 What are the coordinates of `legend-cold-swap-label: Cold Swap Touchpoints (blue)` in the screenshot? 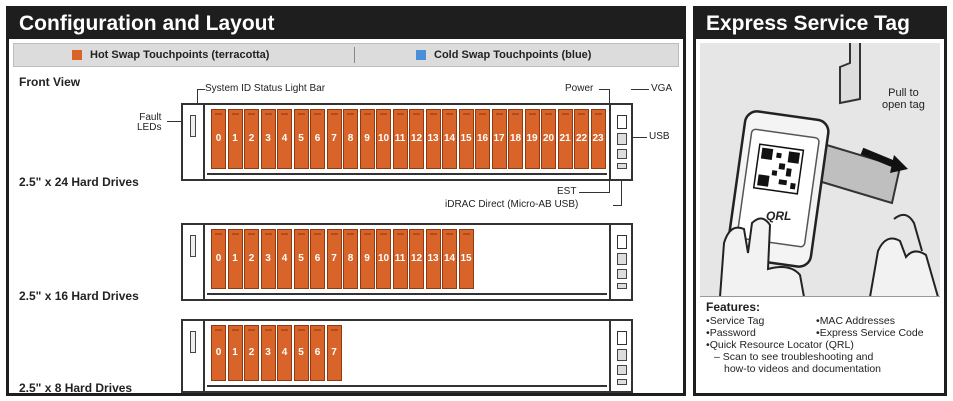 It's located at (513, 55).